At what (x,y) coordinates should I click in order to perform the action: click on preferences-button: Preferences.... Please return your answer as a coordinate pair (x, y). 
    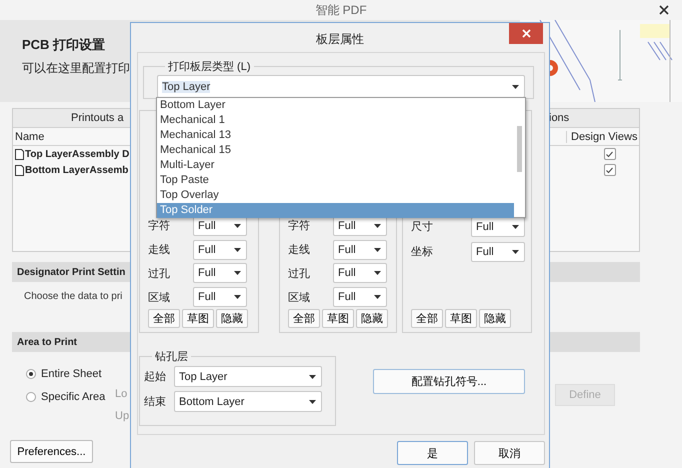
    Looking at the image, I should click on (51, 451).